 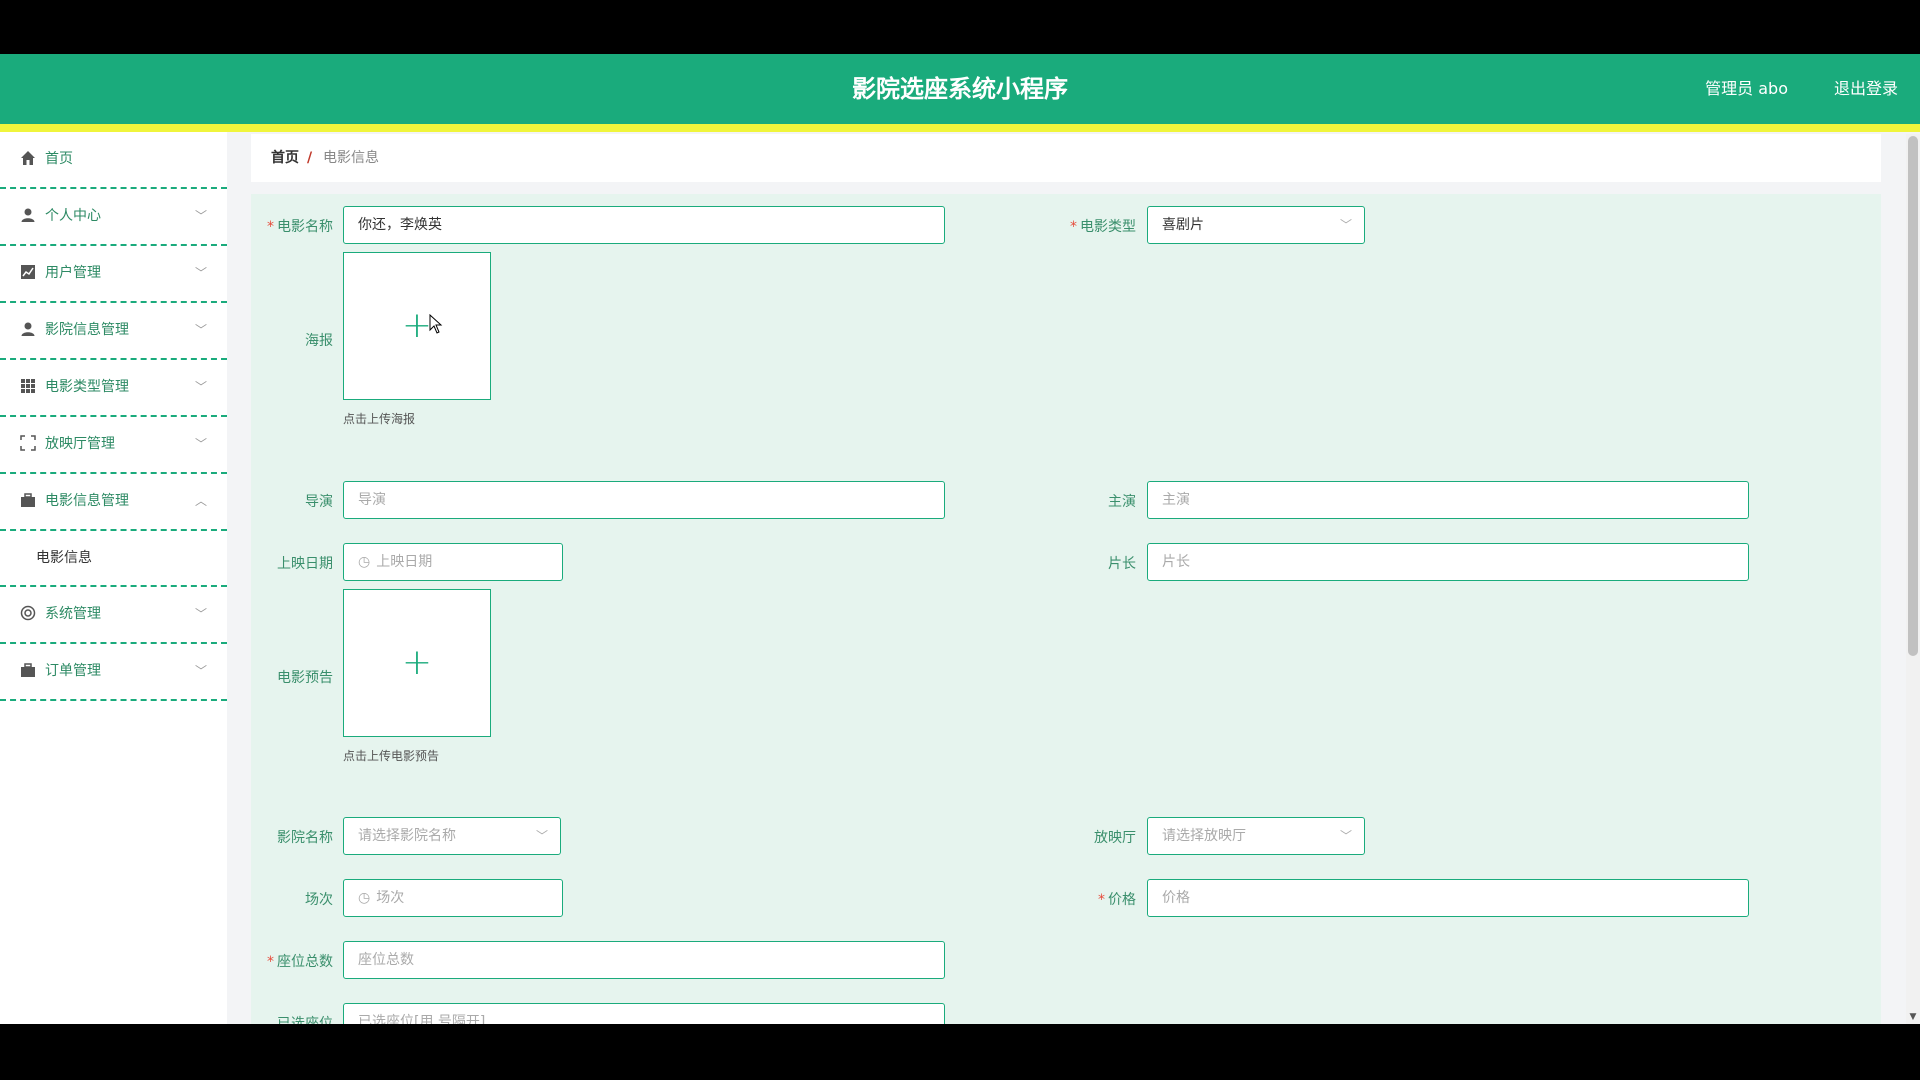 What do you see at coordinates (644, 960) in the screenshot?
I see `total-seats-input: 座位总数` at bounding box center [644, 960].